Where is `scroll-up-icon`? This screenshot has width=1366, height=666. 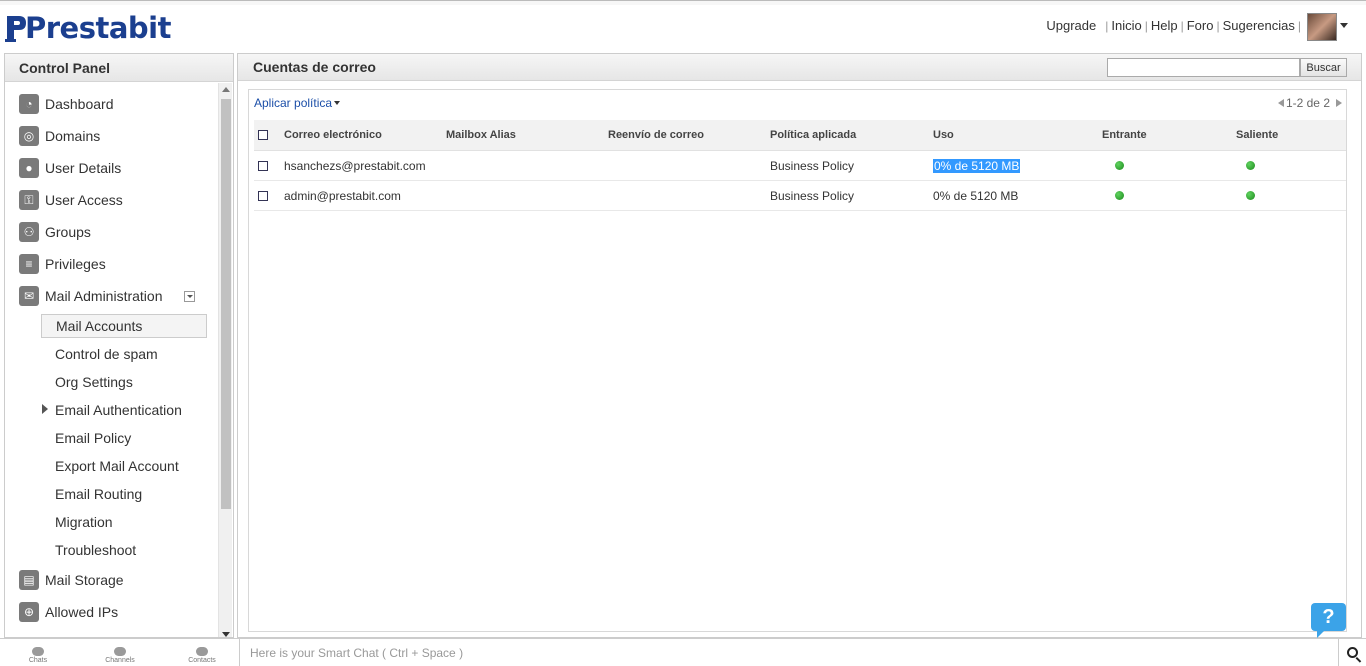
scroll-up-icon is located at coordinates (226, 89).